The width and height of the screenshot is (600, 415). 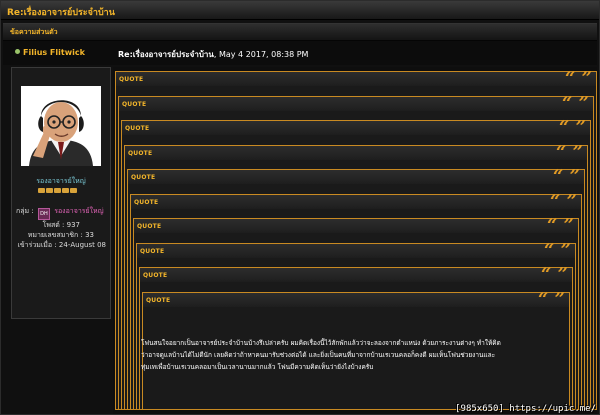 I want to click on topic-title: Re:เรื่องอาจารย์ประจำบ้าน, so click(x=61, y=12).